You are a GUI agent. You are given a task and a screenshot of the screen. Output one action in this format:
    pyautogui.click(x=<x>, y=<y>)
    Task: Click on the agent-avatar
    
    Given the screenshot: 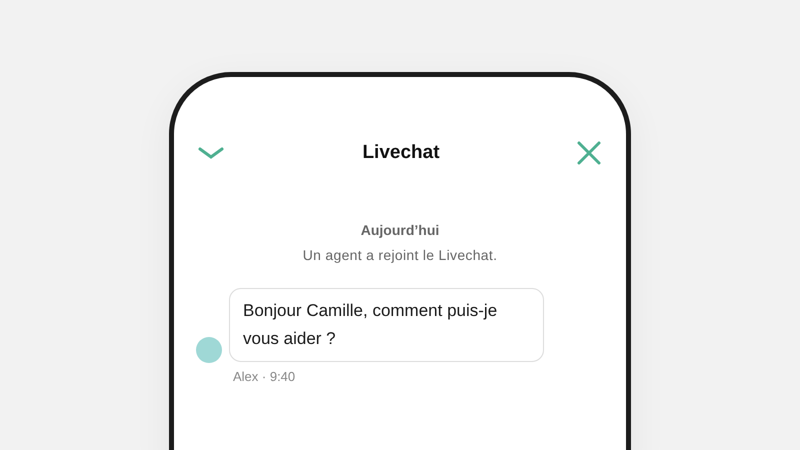 What is the action you would take?
    pyautogui.click(x=209, y=349)
    